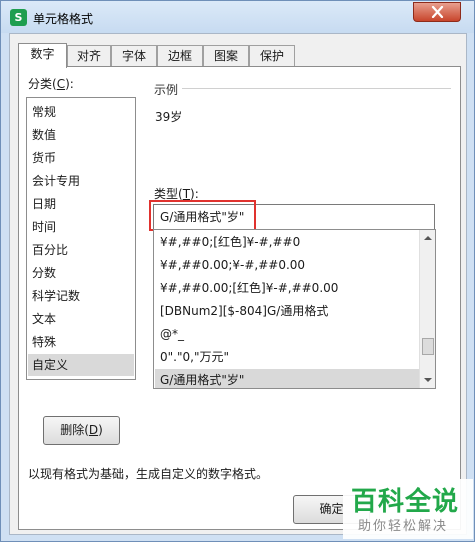 The width and height of the screenshot is (475, 542). Describe the element at coordinates (428, 238) in the screenshot. I see `scroll-up-arrow-icon` at that location.